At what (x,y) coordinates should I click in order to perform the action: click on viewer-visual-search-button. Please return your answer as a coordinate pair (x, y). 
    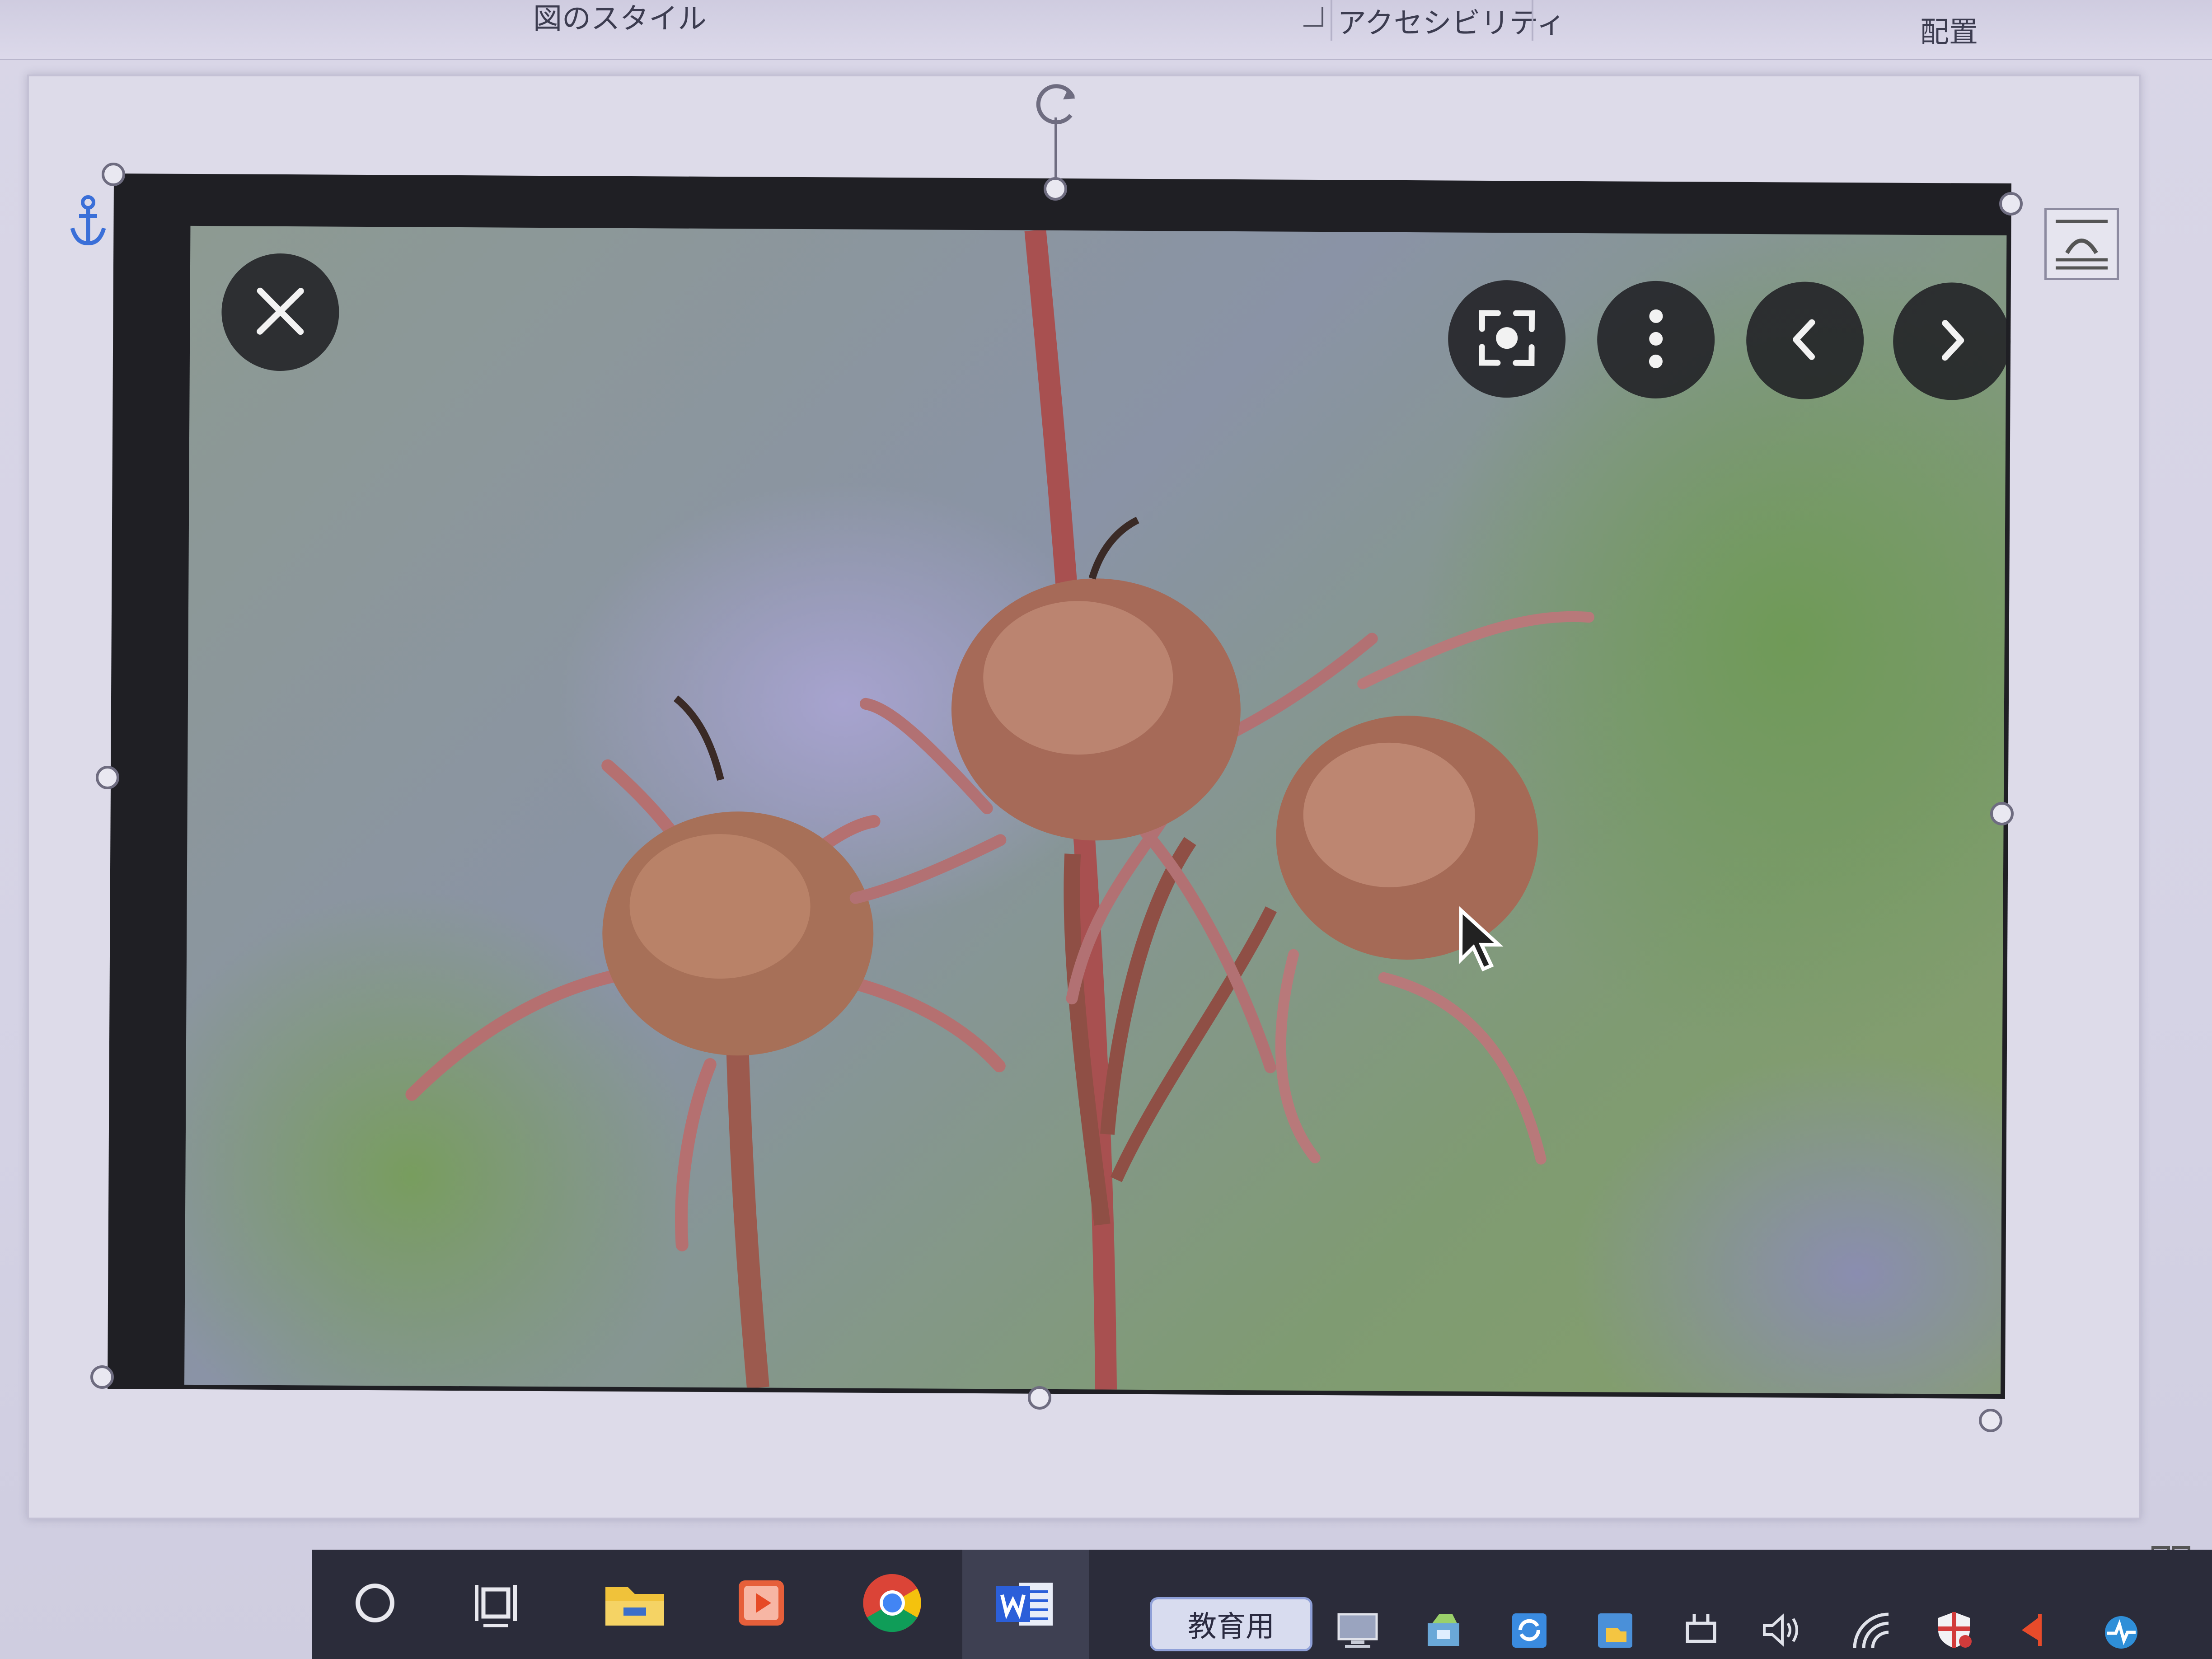
    Looking at the image, I should click on (1507, 339).